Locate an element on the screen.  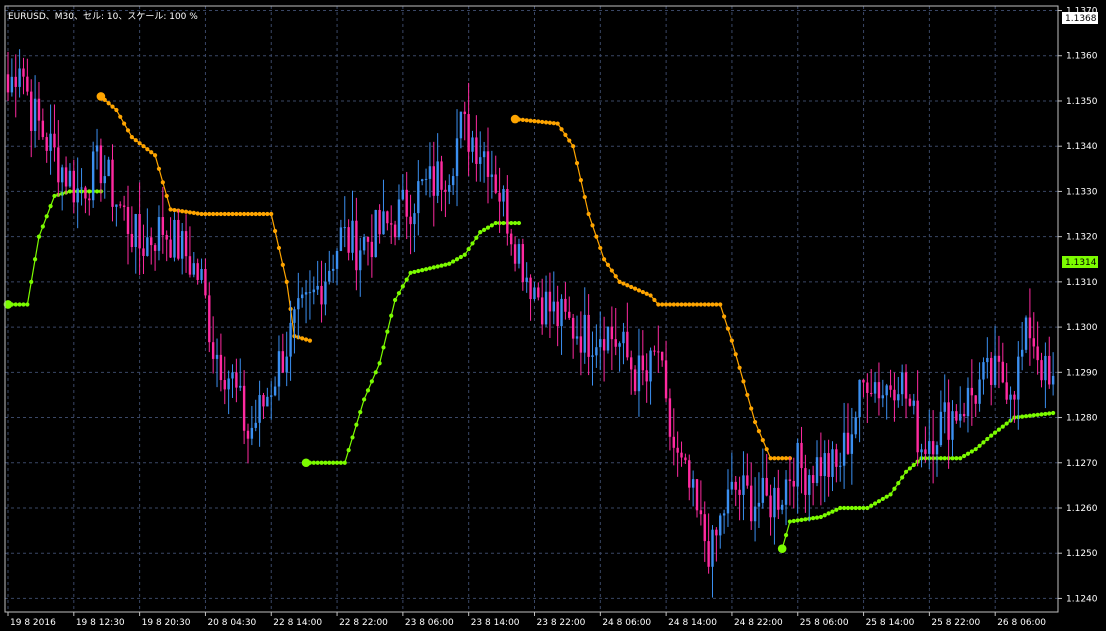
indicator-price-badge: 1.1314 is located at coordinates (1080, 262).